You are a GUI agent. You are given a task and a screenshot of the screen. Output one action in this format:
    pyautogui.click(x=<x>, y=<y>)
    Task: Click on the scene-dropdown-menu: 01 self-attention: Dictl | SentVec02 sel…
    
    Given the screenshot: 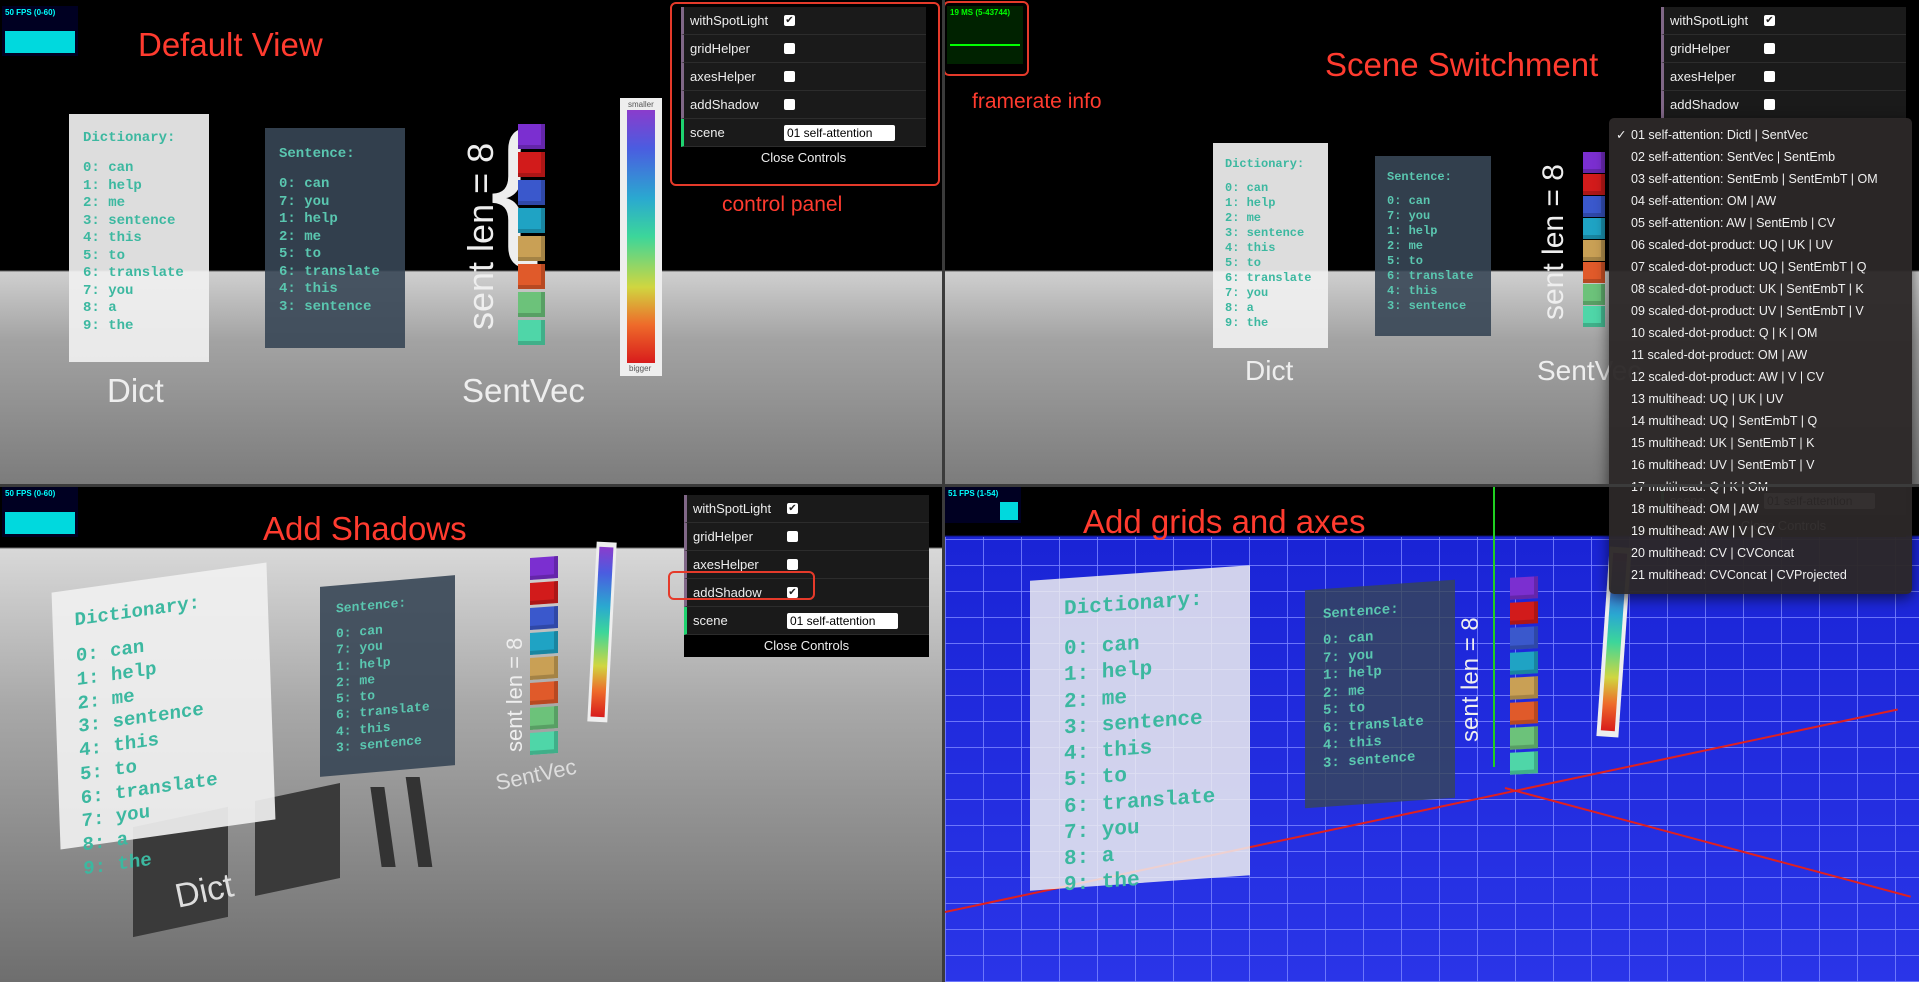 What is the action you would take?
    pyautogui.click(x=1760, y=356)
    